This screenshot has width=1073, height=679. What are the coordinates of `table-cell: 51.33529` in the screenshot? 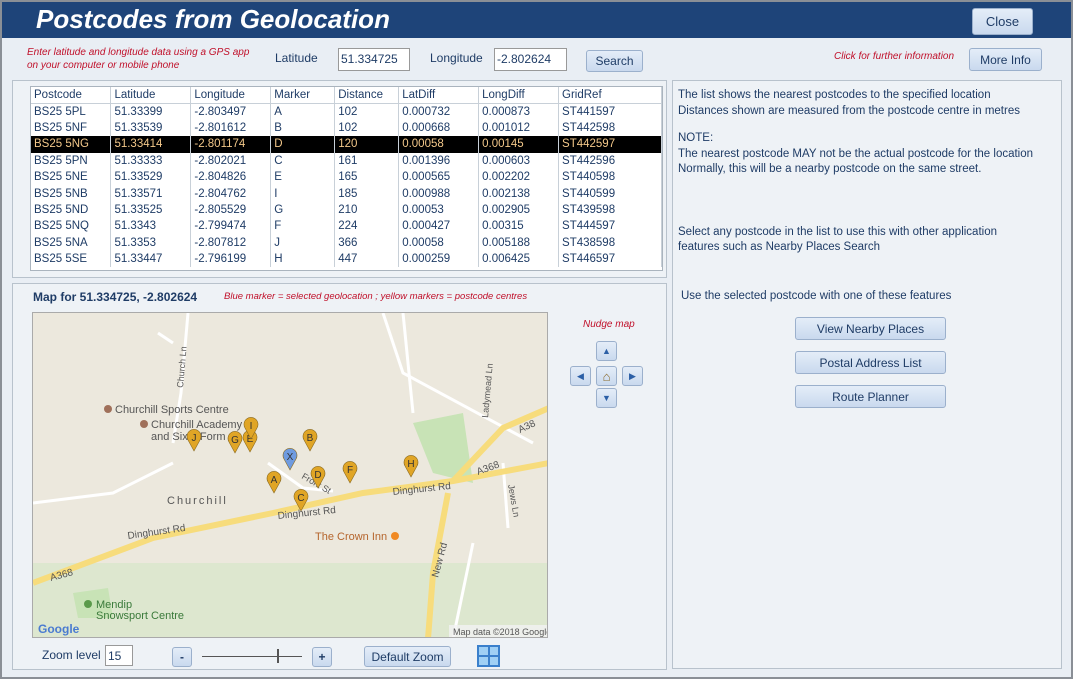 It's located at (151, 177).